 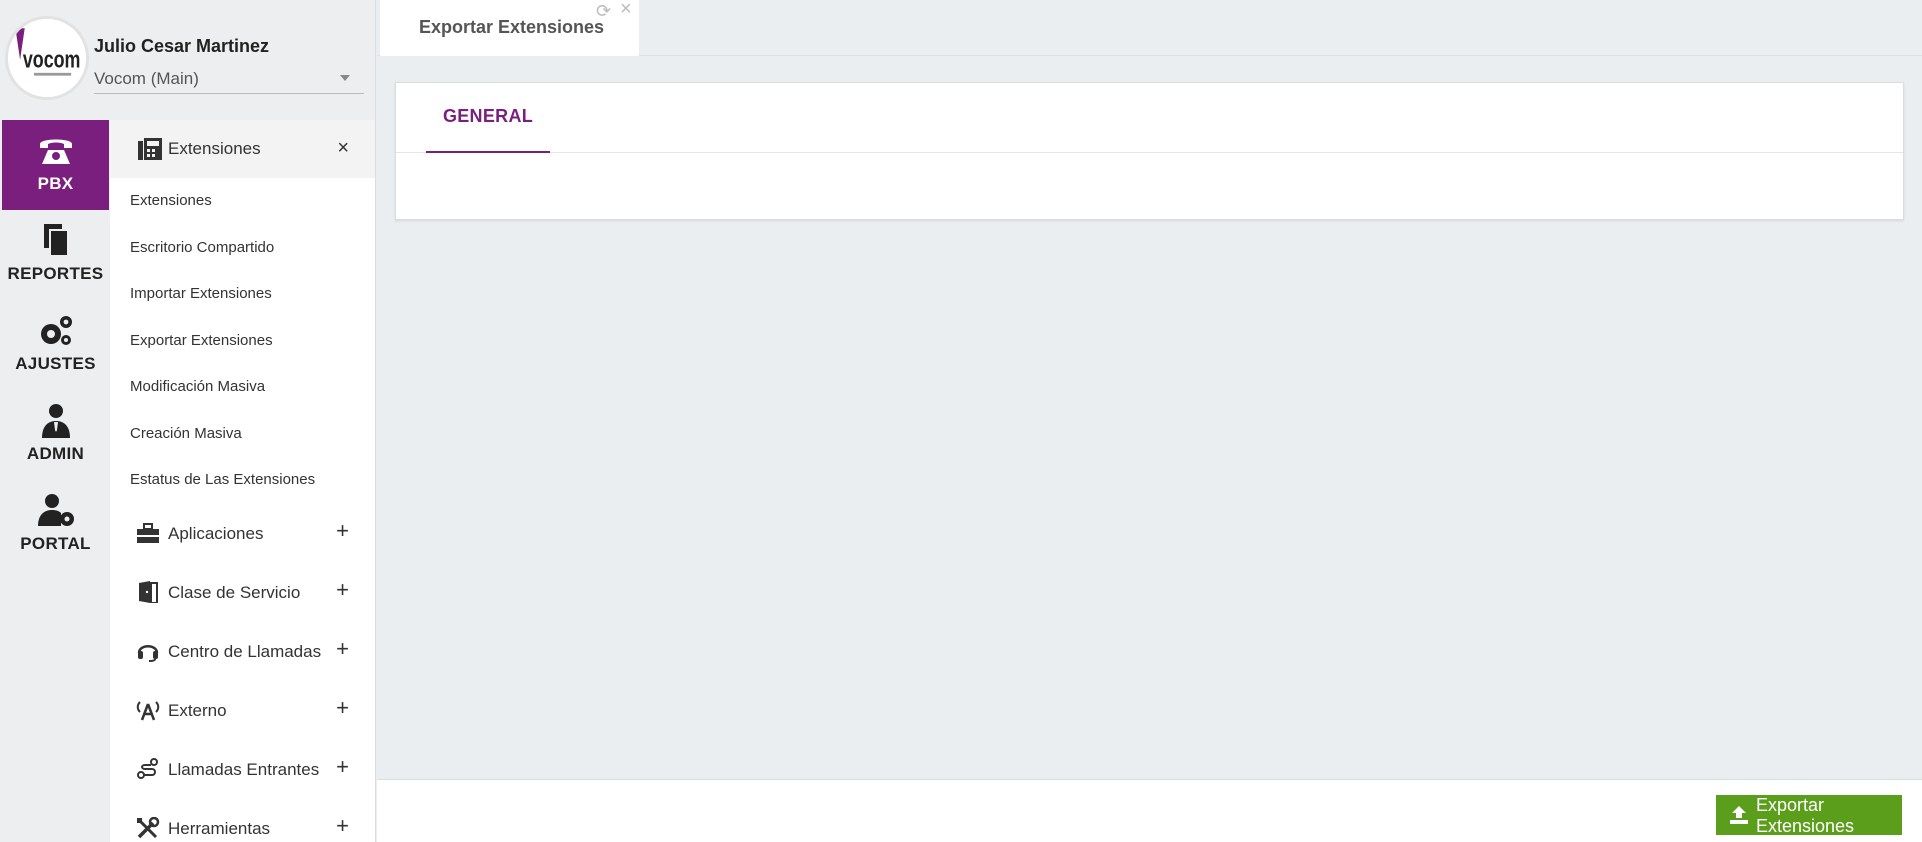 I want to click on user-tie-icon, so click(x=55, y=421).